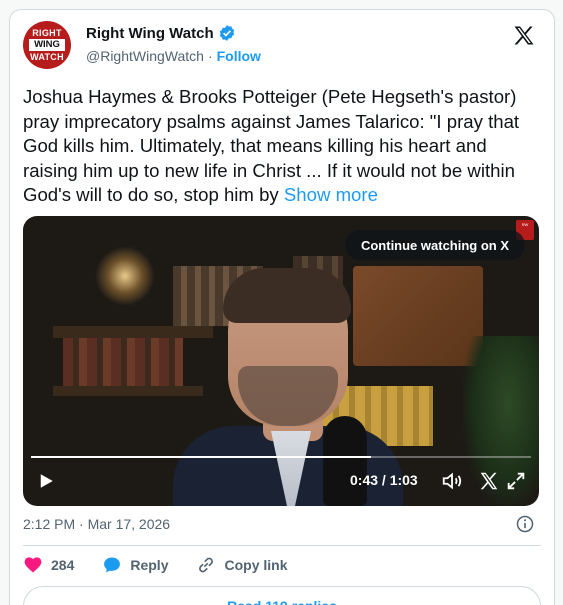  I want to click on verified-badge-icon, so click(226, 33).